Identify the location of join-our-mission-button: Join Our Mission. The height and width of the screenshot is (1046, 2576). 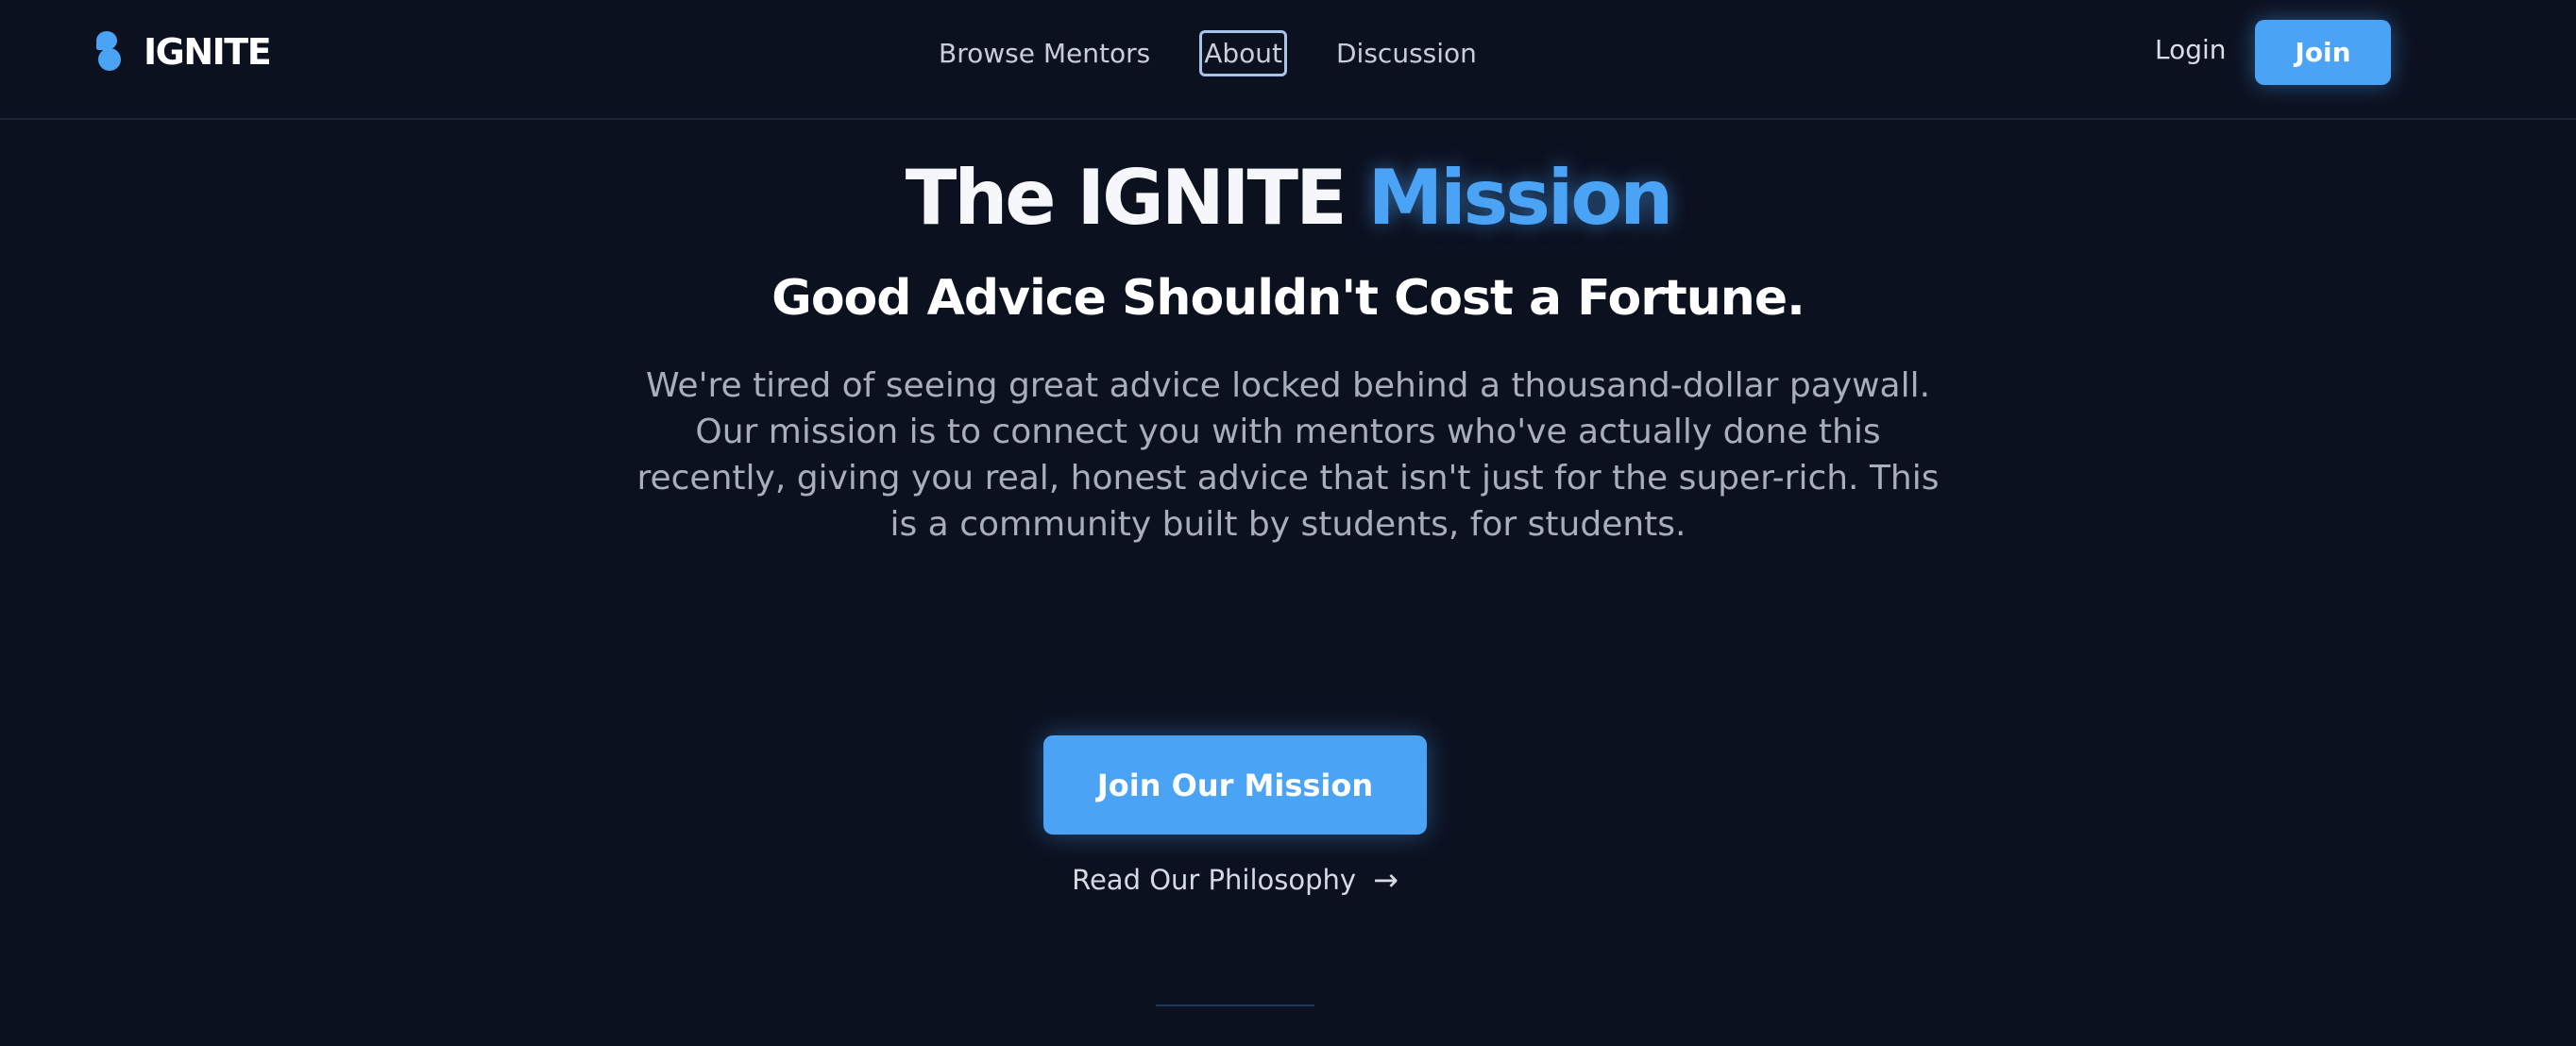
(1235, 785).